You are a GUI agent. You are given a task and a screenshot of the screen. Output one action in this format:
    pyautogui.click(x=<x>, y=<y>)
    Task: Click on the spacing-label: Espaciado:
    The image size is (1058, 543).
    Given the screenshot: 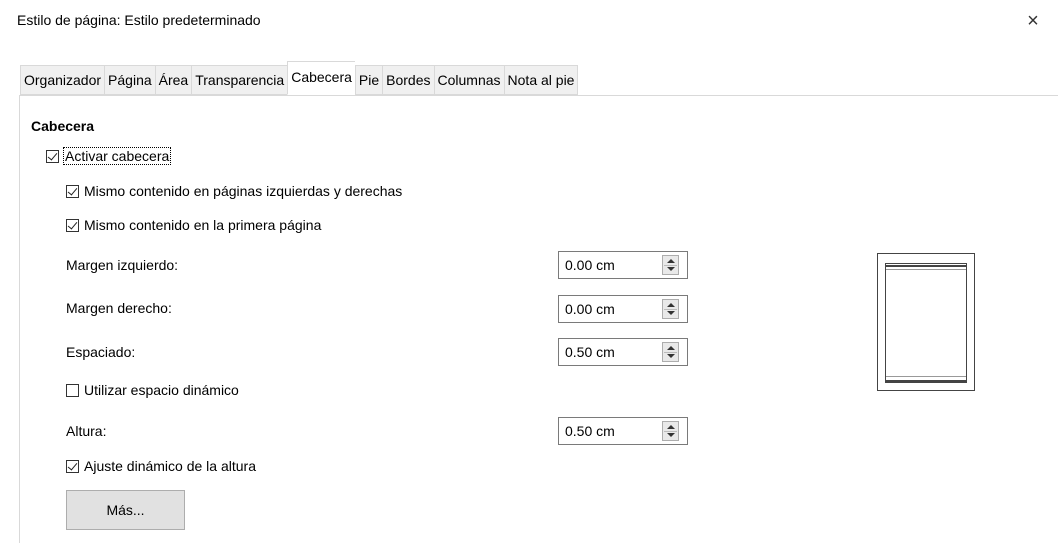 What is the action you would take?
    pyautogui.click(x=101, y=352)
    